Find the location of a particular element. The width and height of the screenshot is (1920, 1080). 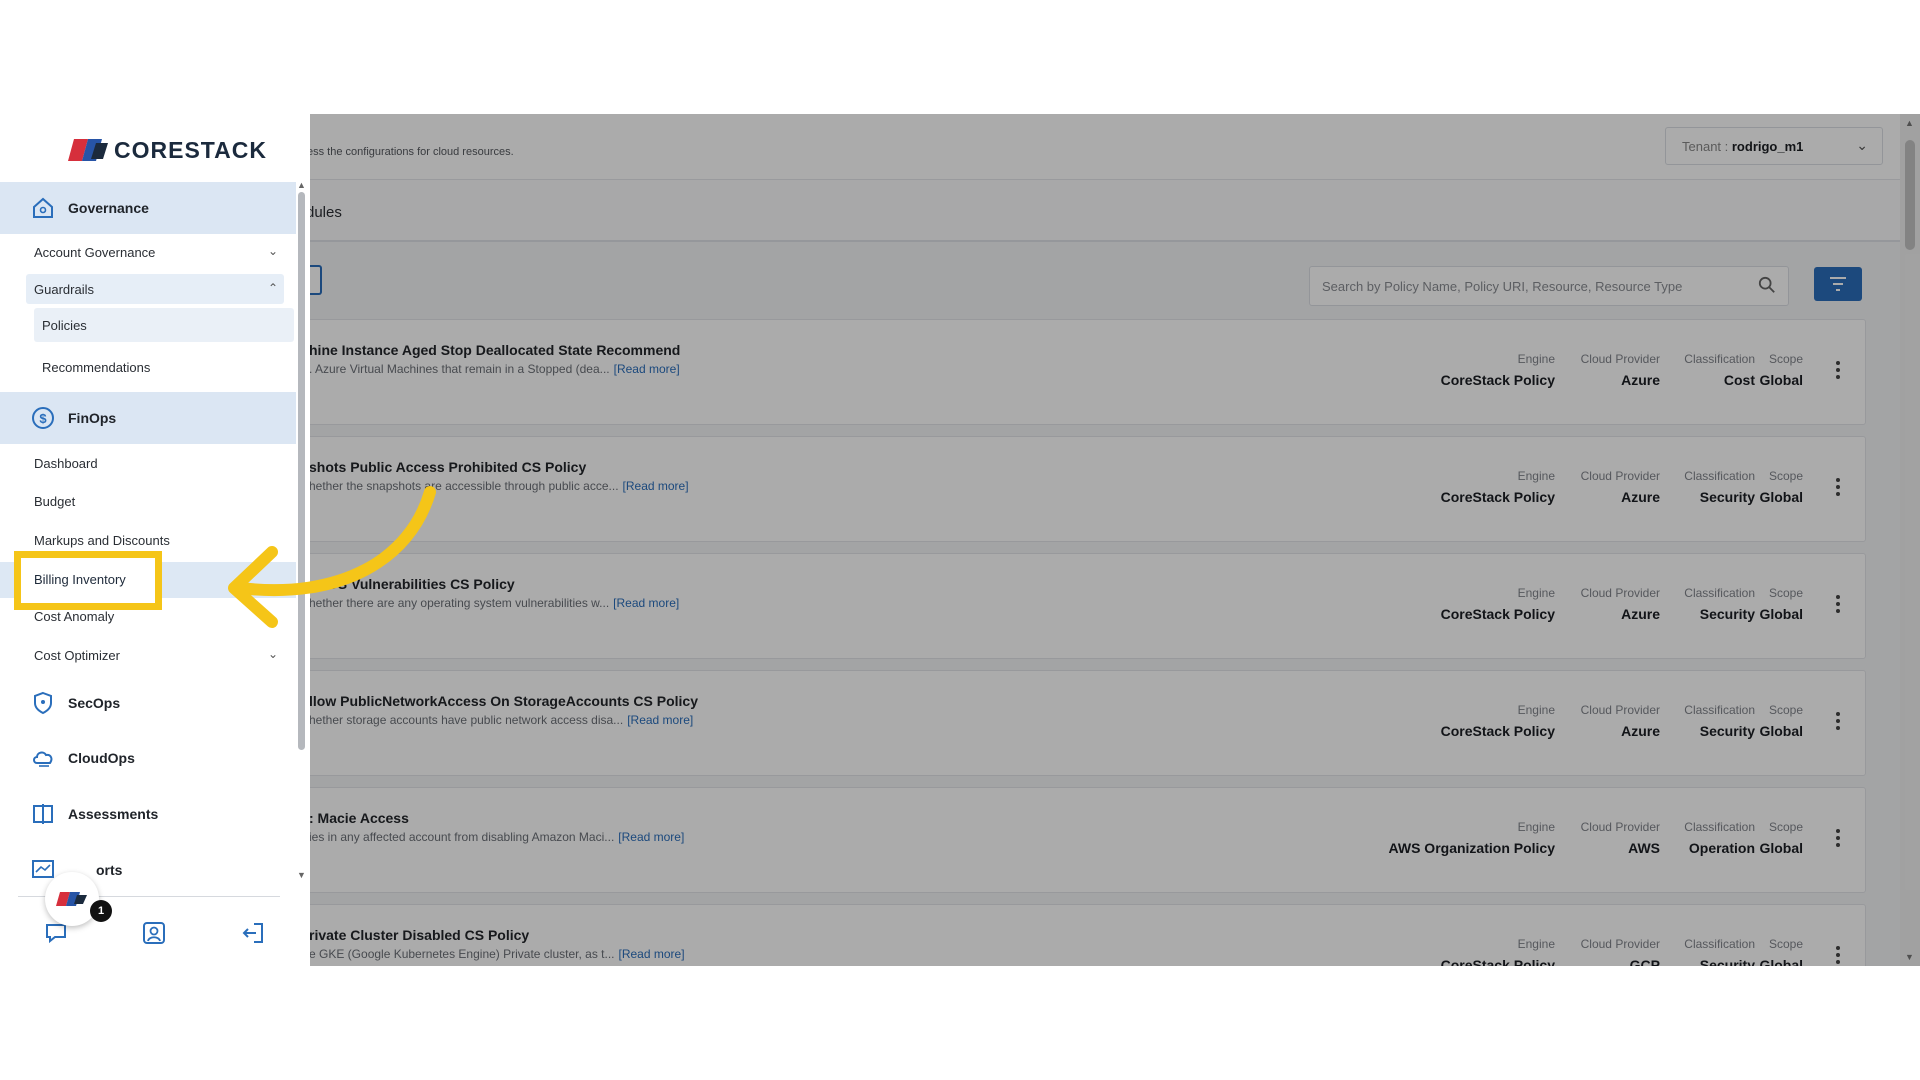

scroll-up-icon: ▲ is located at coordinates (301, 185).